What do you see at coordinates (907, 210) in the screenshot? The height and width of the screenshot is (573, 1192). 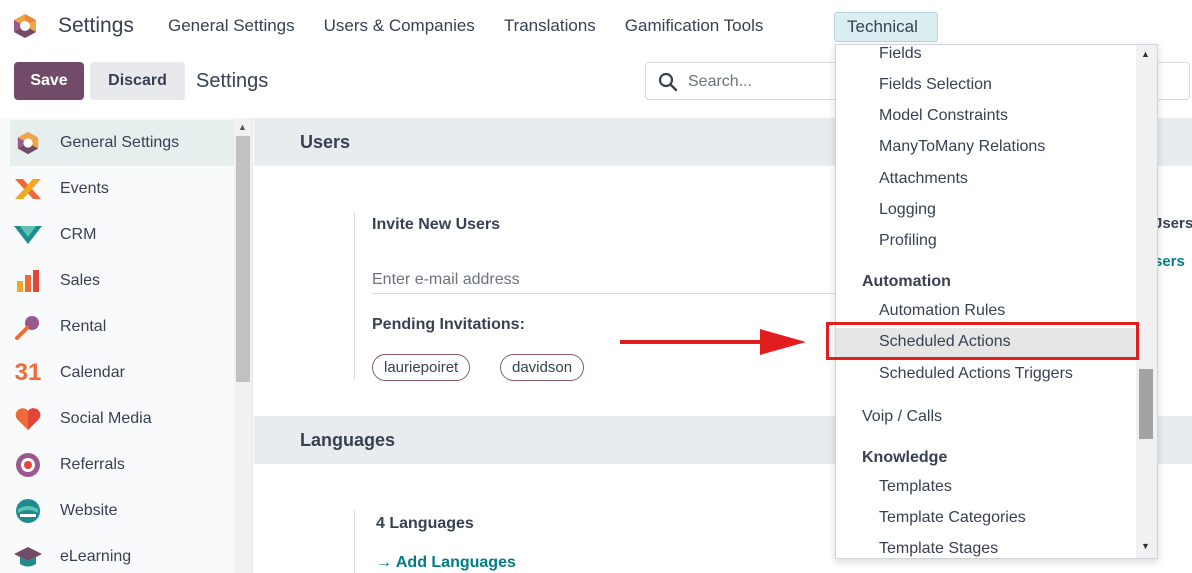 I see `menu-item-logging: Logging` at bounding box center [907, 210].